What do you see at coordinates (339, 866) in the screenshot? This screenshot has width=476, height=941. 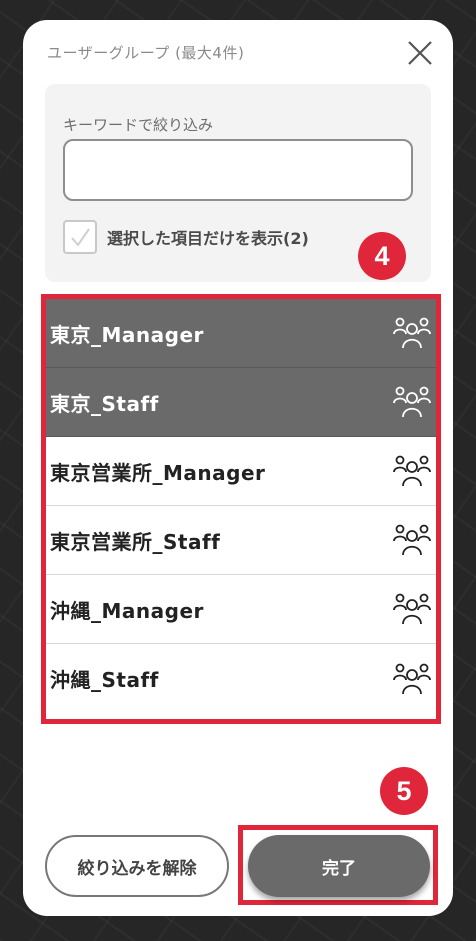 I see `done-button: 完了` at bounding box center [339, 866].